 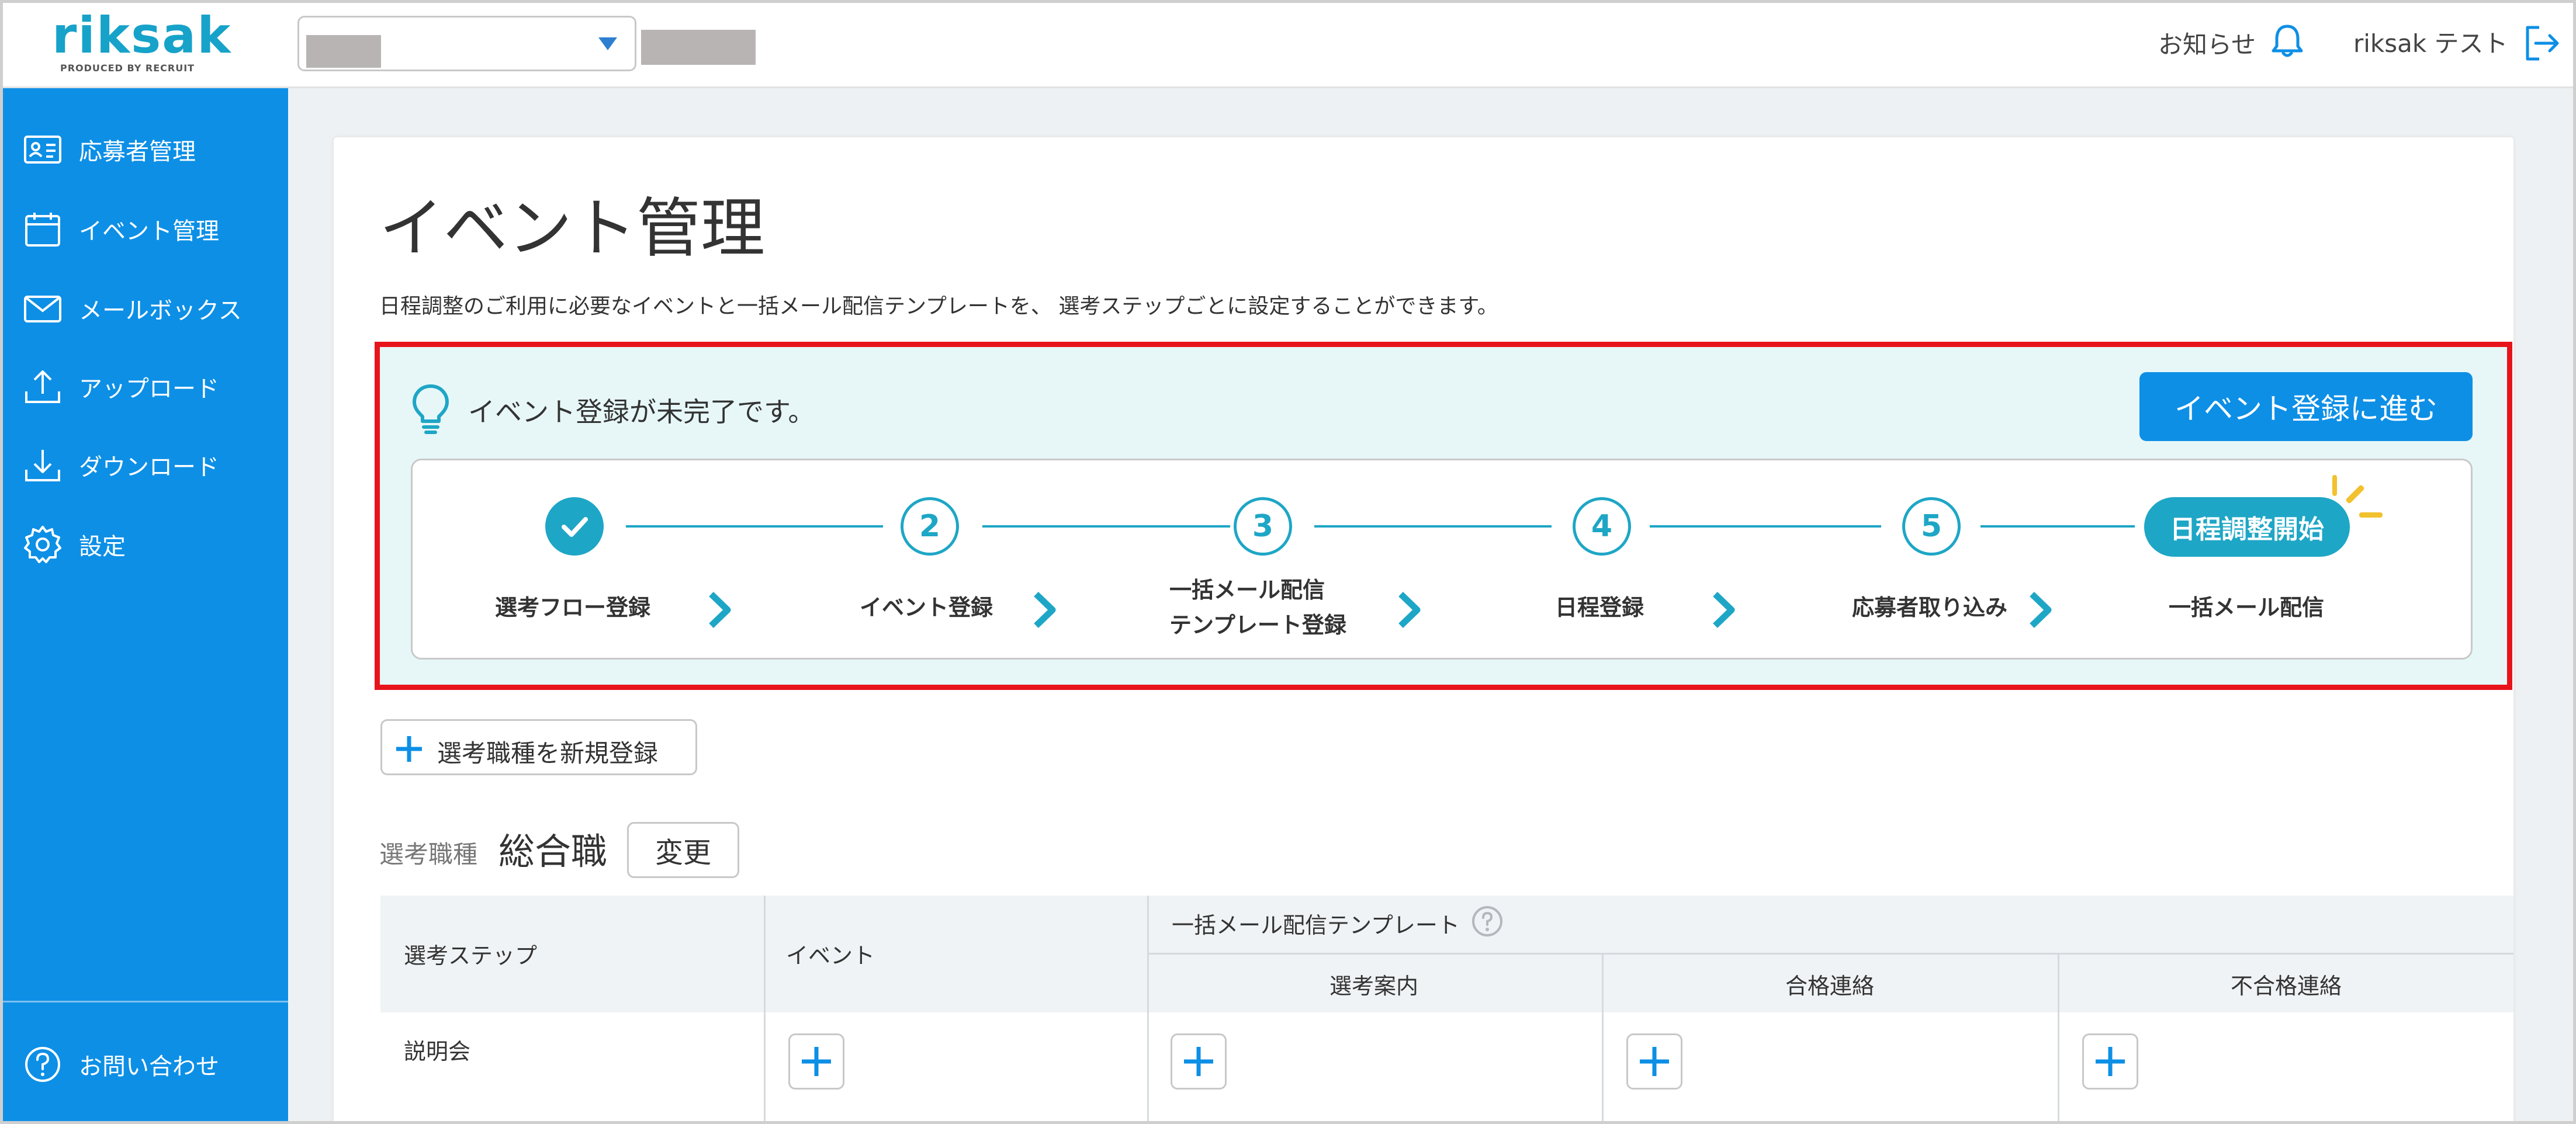 I want to click on help-circle-icon, so click(x=42, y=1064).